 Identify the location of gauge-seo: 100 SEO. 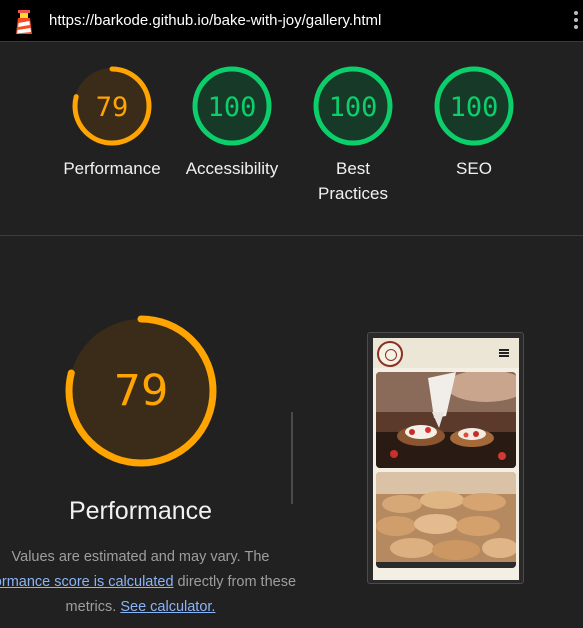
(474, 122).